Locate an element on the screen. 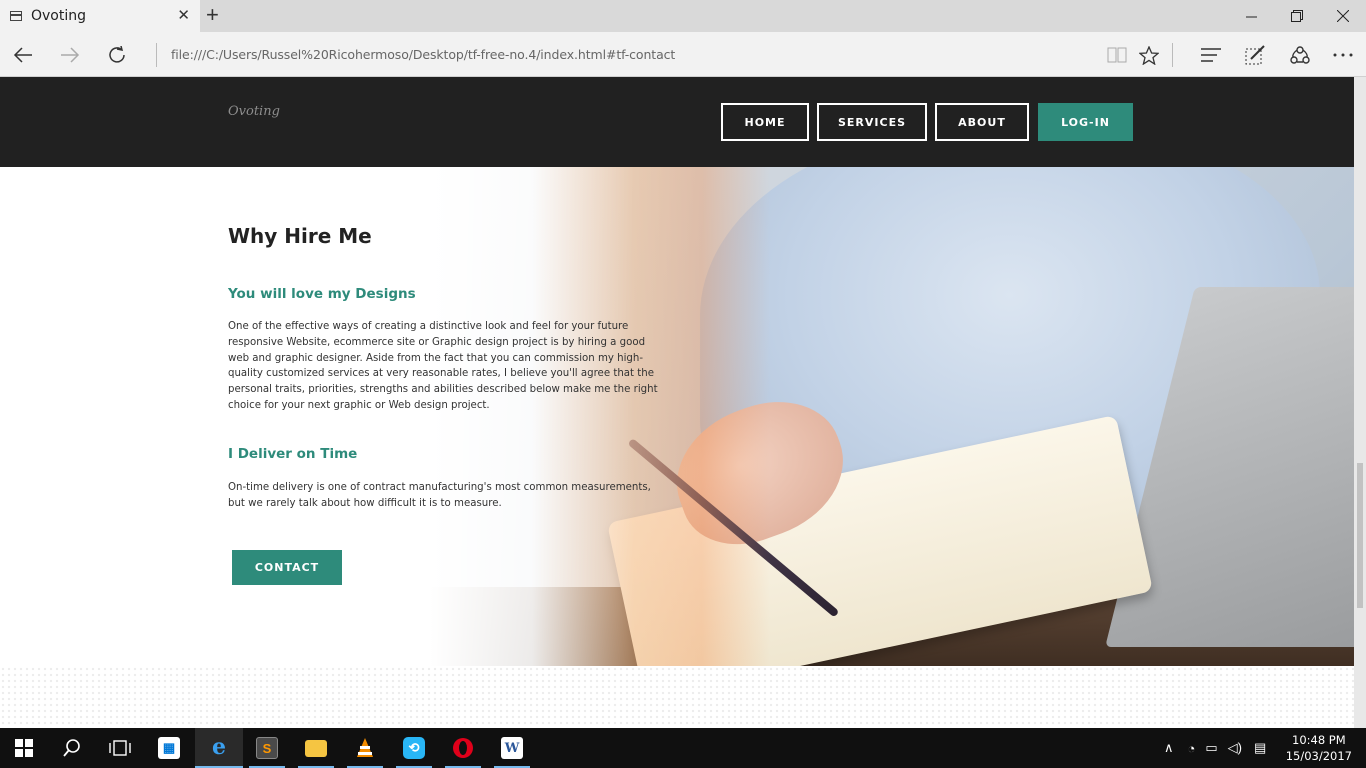  notification-icon: ▤ is located at coordinates (1260, 748).